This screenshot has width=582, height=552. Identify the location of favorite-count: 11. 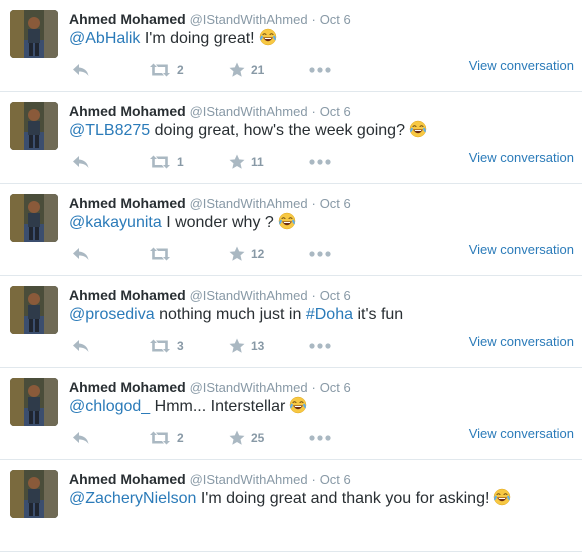
(257, 162).